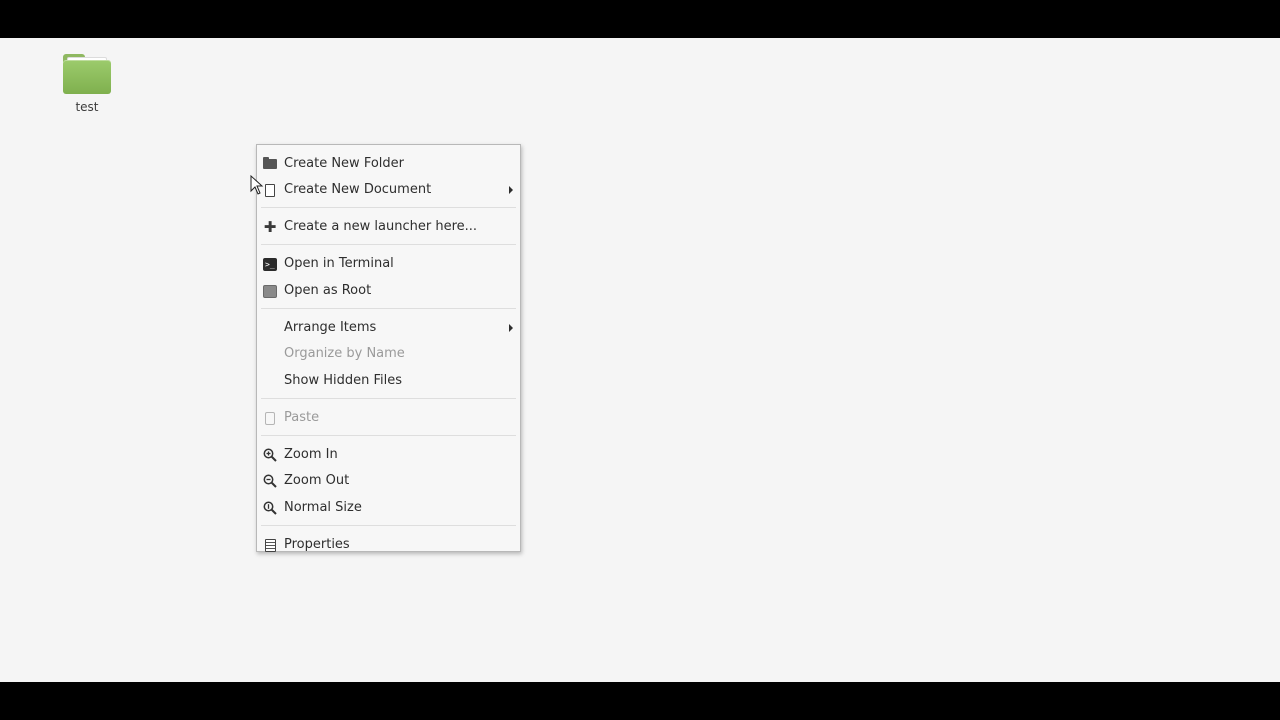  I want to click on menu-item-open-as-root: Open as Root, so click(388, 291).